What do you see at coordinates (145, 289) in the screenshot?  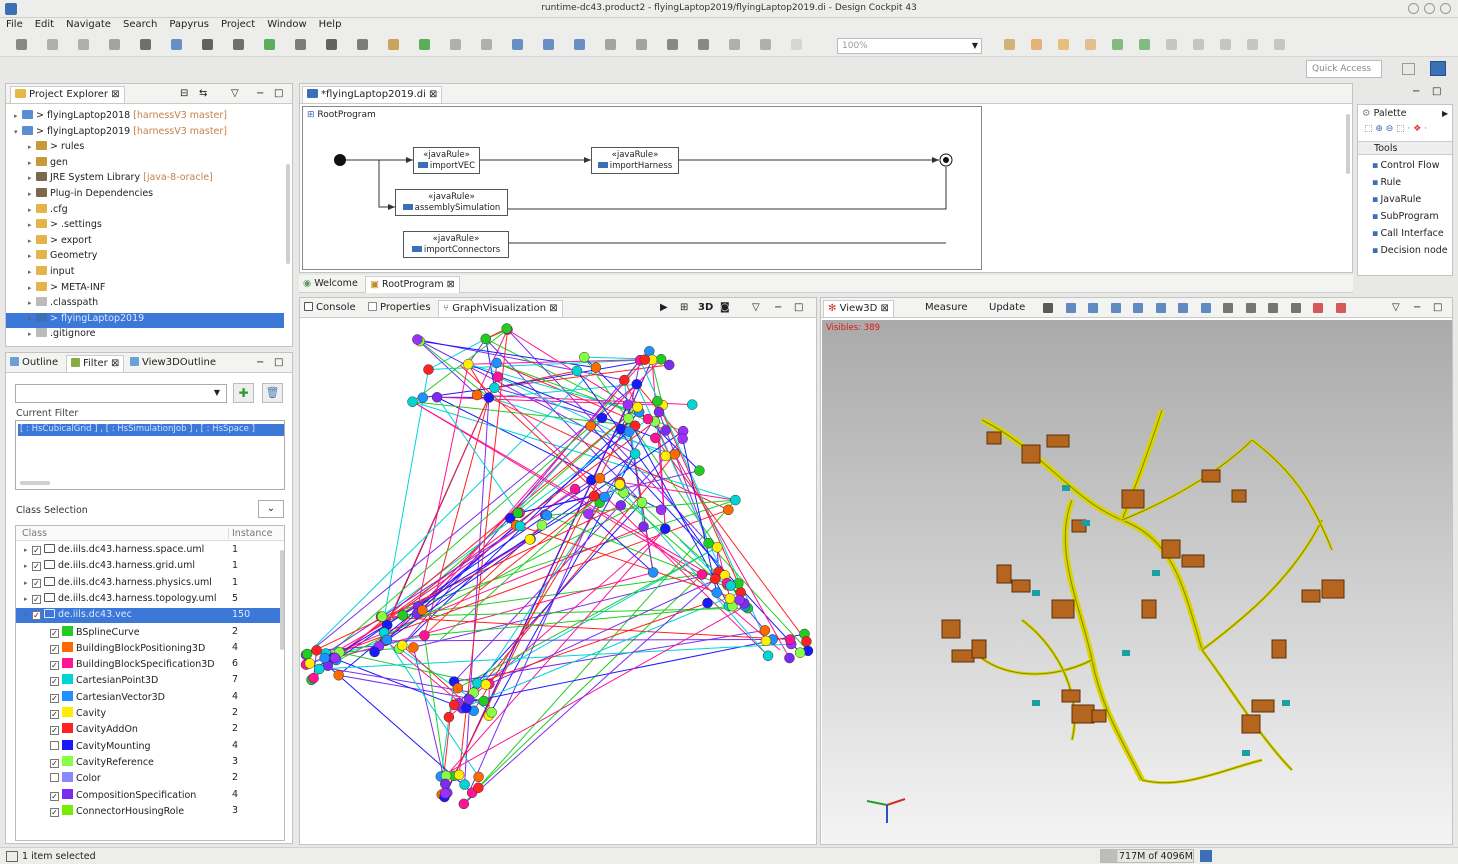 I see `tree-item: ▸ > META-INF` at bounding box center [145, 289].